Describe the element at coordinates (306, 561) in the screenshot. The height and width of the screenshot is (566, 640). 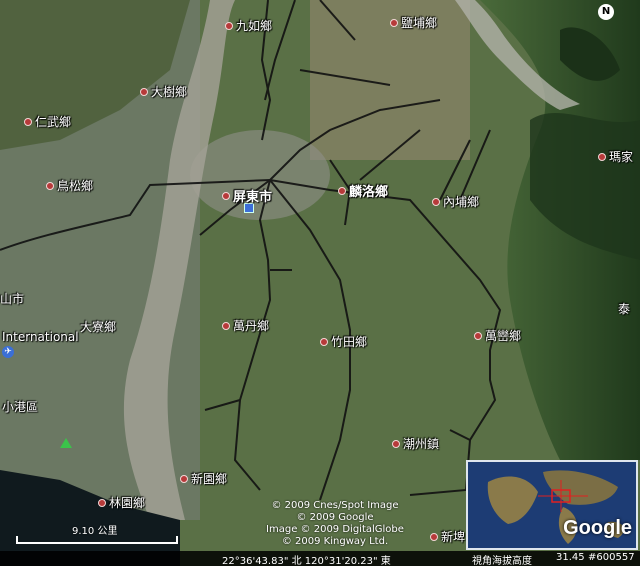
I see `coordinate-readout: 22°36'43.83" 北 120°31'20.23" 東` at that location.